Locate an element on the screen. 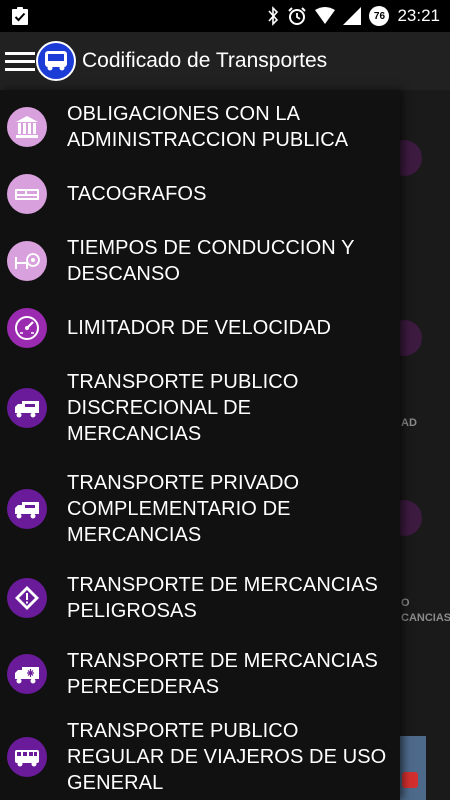  menu-item-perecederas: TRANSPORTE DE MERCANCIAS PERECEDERAS is located at coordinates (200, 674).